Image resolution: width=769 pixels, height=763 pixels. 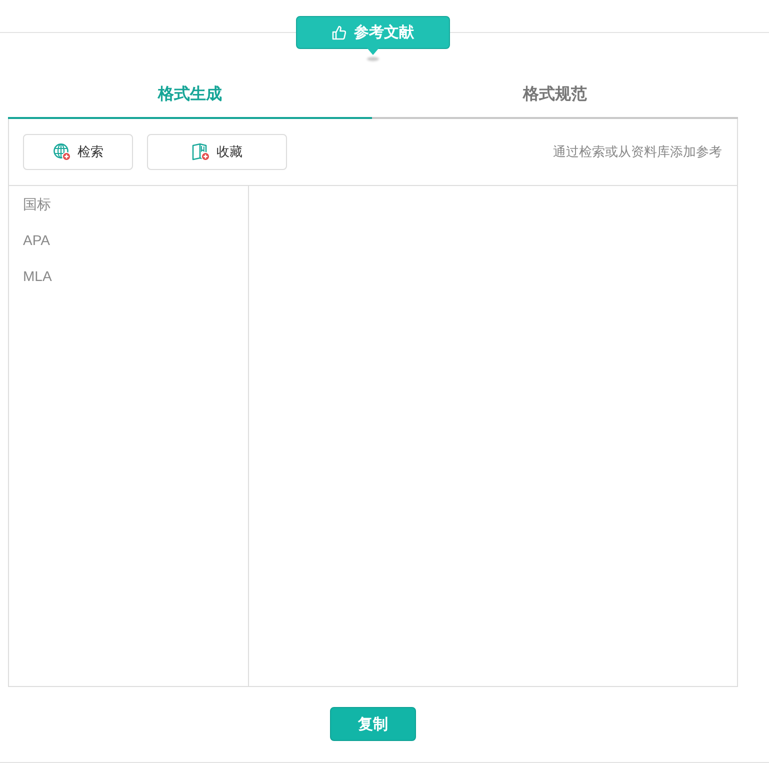 I want to click on globe-add-icon, so click(x=61, y=152).